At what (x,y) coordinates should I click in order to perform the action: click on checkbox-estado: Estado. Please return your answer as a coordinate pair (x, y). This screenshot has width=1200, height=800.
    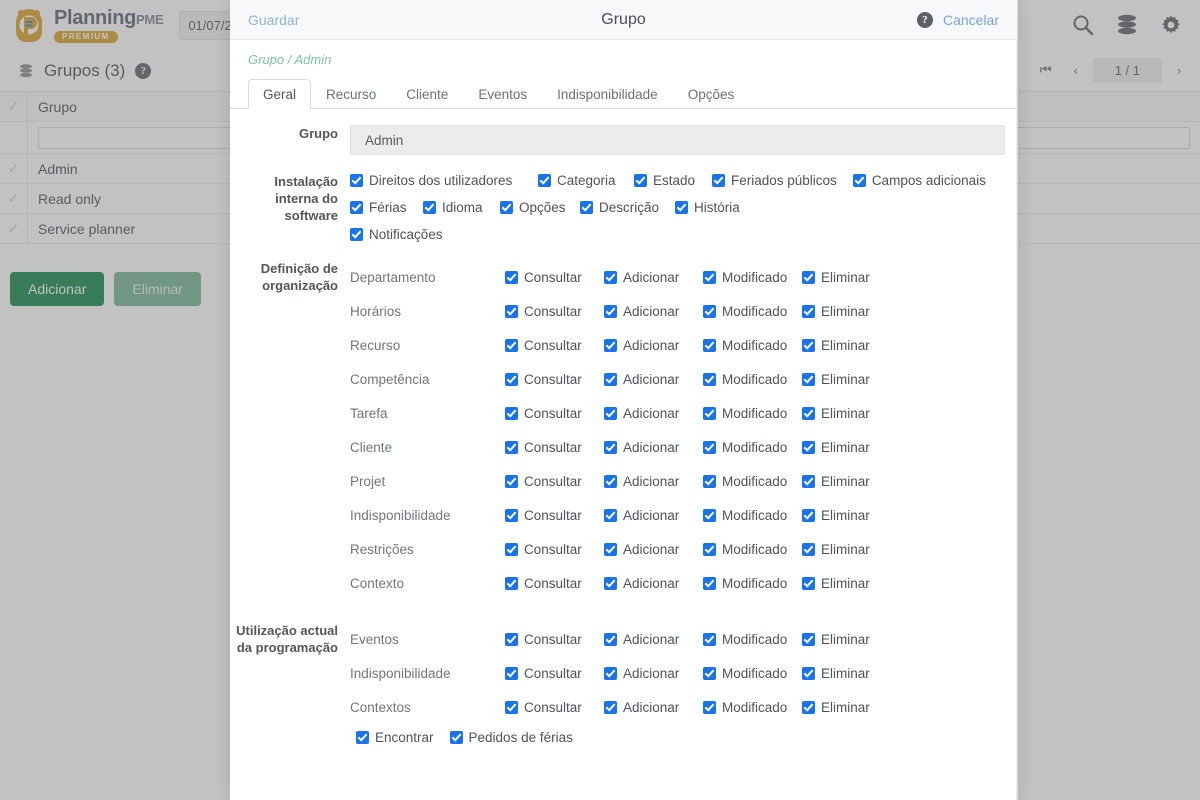
    Looking at the image, I should click on (665, 180).